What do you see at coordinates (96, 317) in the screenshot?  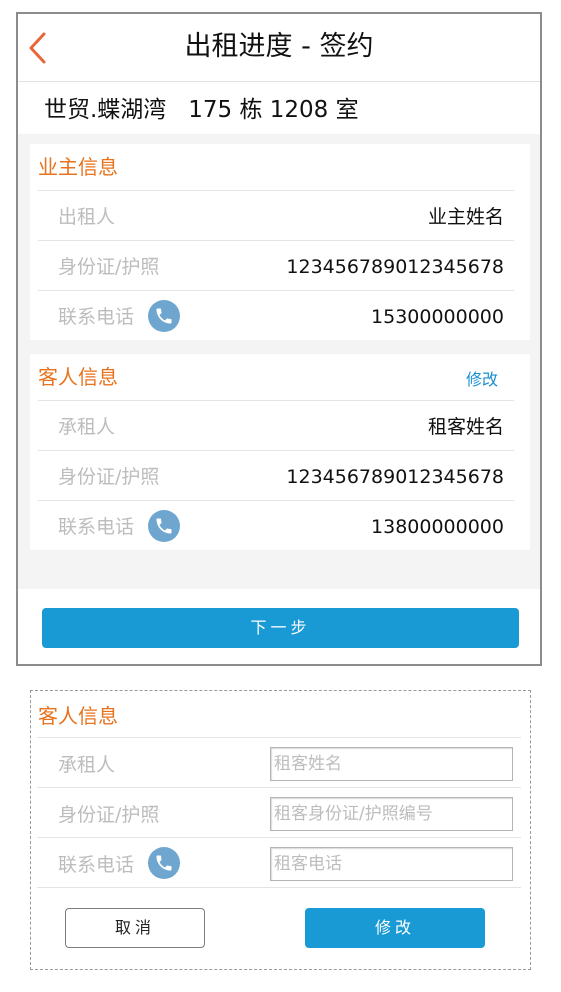 I see `owner-phone-label: 联系电话` at bounding box center [96, 317].